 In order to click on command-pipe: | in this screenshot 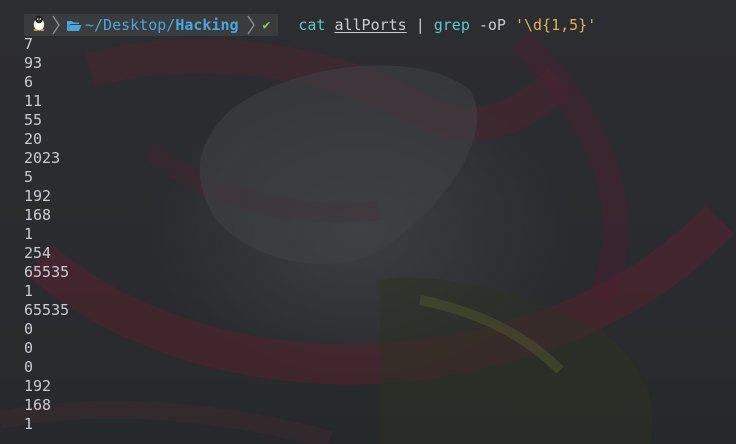, I will do `click(420, 25)`.